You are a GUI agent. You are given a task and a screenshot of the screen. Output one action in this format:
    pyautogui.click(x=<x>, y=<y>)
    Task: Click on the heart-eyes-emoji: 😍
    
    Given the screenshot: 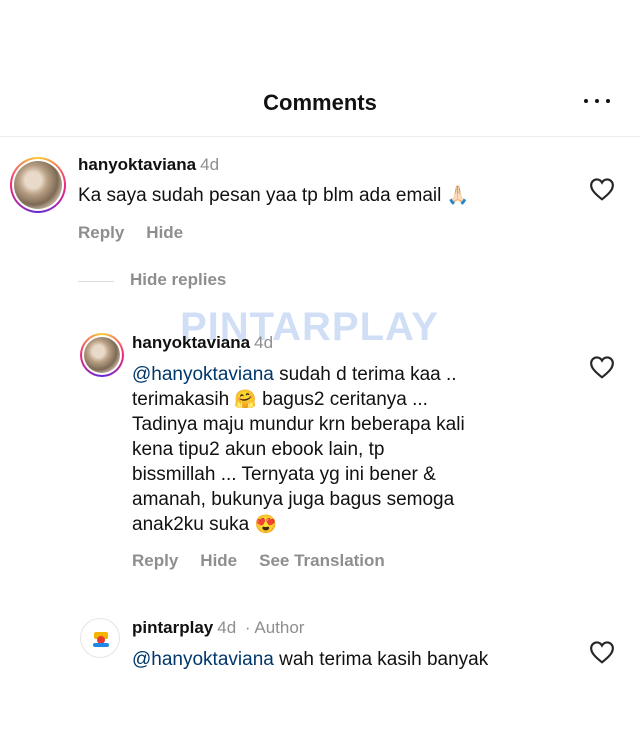 What is the action you would take?
    pyautogui.click(x=265, y=524)
    